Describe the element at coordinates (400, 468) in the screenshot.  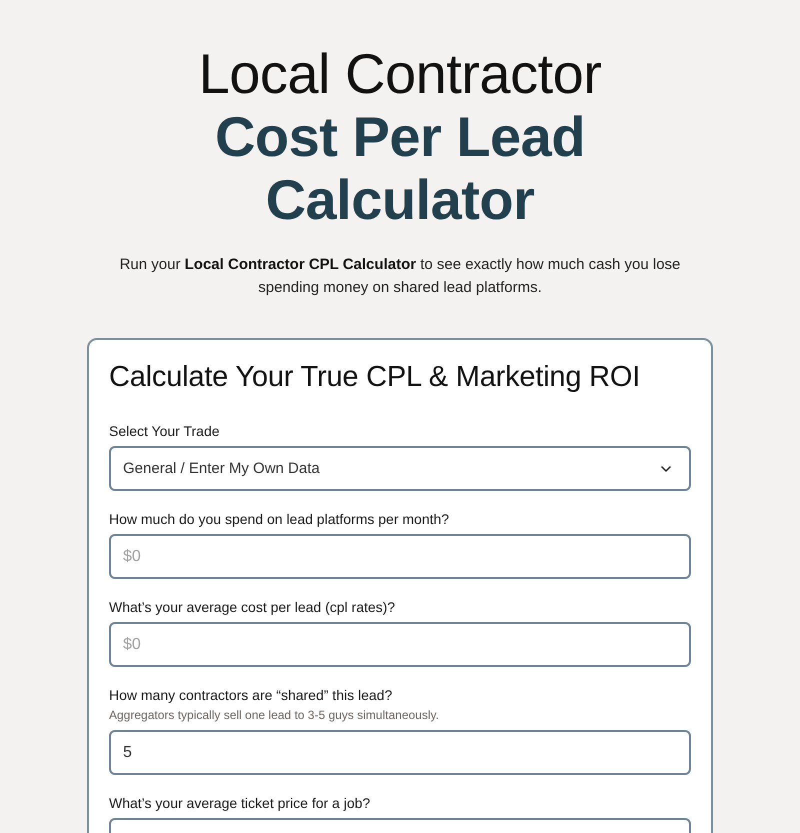
I see `trade-select: General / Enter My Own Data` at that location.